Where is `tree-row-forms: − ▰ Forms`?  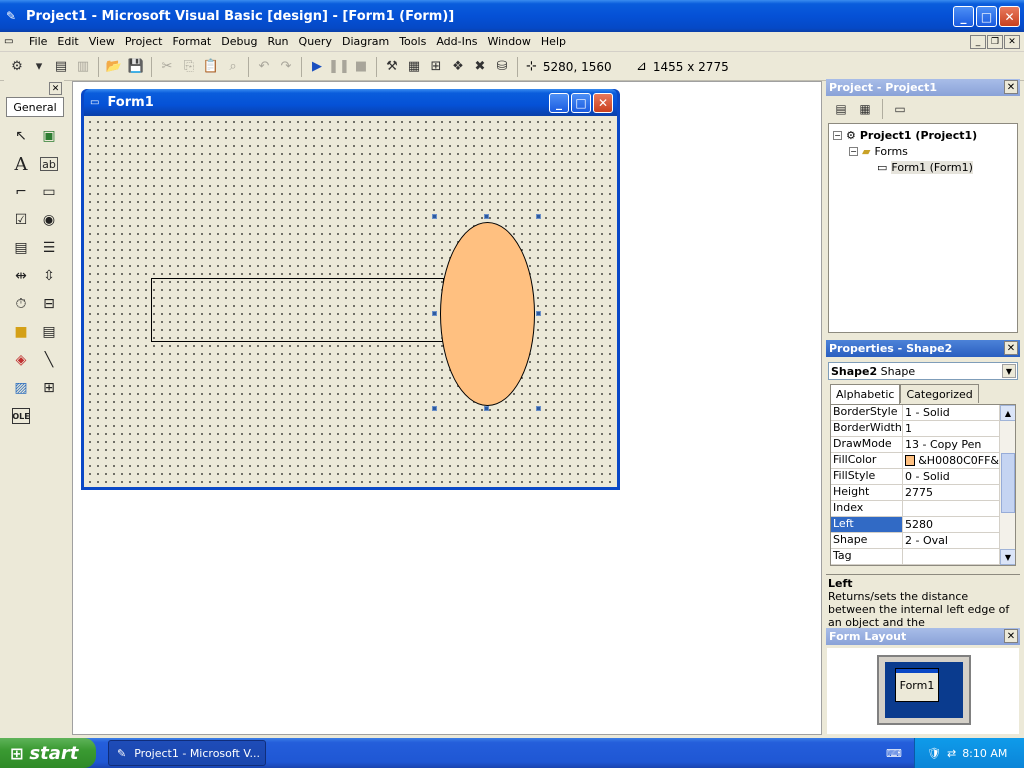 tree-row-forms: − ▰ Forms is located at coordinates (925, 151).